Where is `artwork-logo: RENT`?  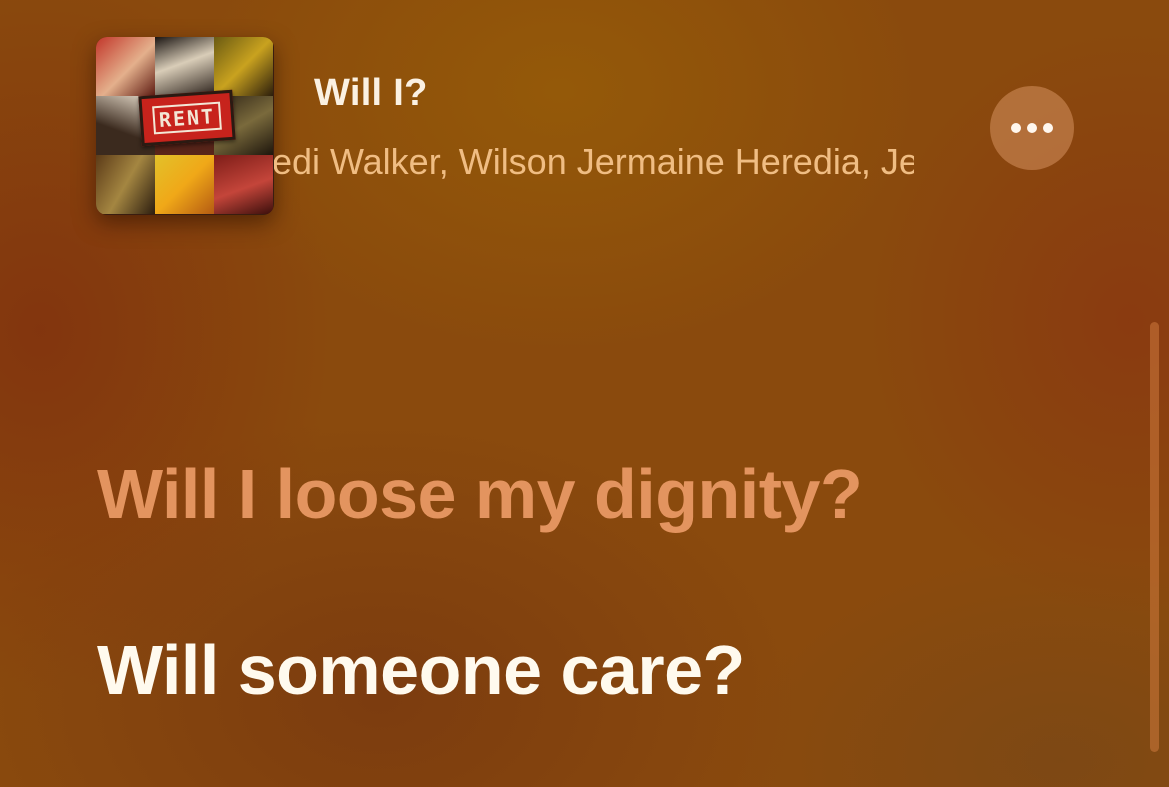
artwork-logo: RENT is located at coordinates (187, 118).